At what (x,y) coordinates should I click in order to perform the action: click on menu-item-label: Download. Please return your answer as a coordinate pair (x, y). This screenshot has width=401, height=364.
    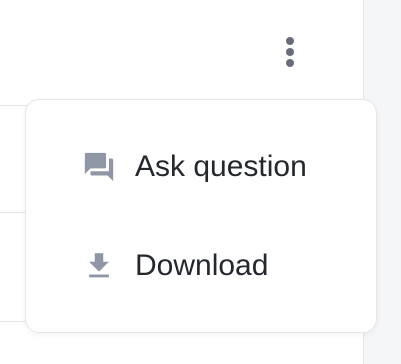
    Looking at the image, I should click on (202, 265).